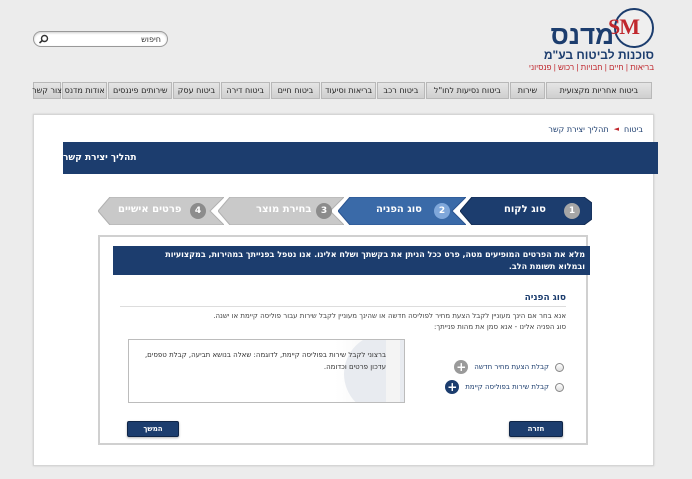 This screenshot has height=479, width=692. Describe the element at coordinates (360, 158) in the screenshot. I see `page-title: תהליך יצירת קשר` at that location.